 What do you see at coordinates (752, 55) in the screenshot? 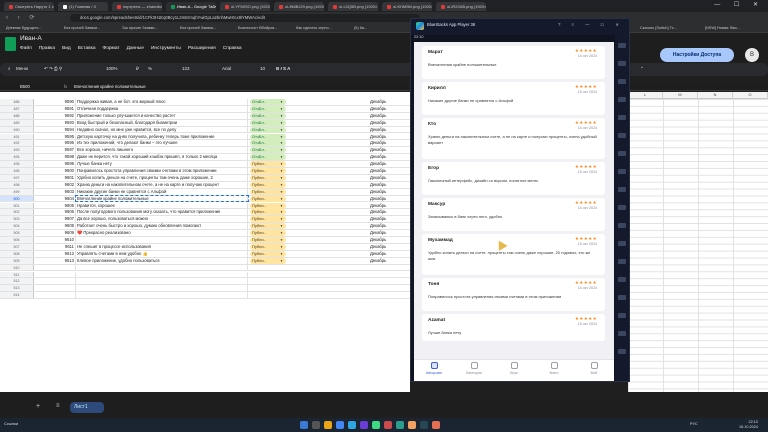
I see `avatar: B` at bounding box center [752, 55].